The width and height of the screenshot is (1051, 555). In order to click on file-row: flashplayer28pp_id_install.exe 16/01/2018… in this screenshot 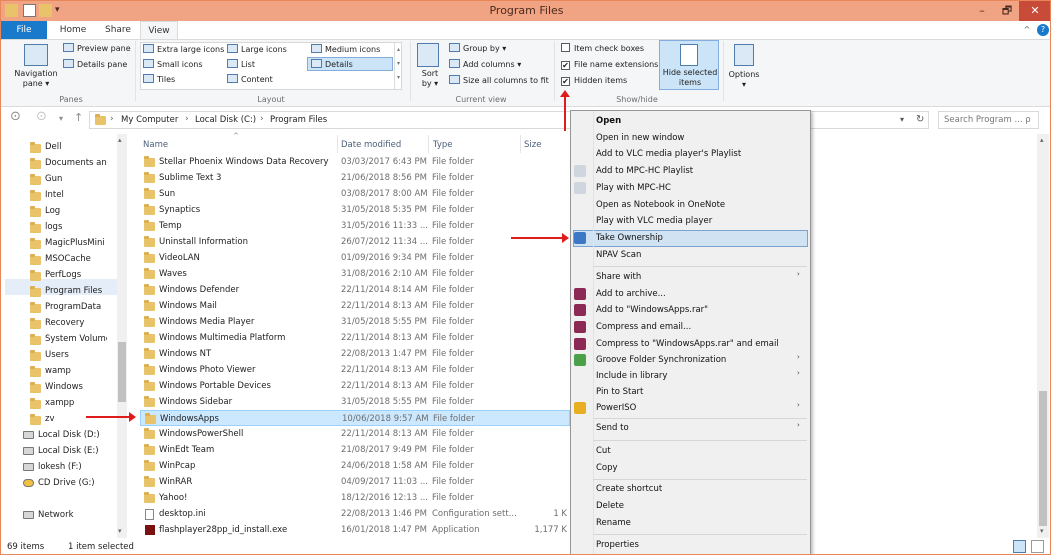, I will do `click(355, 530)`.